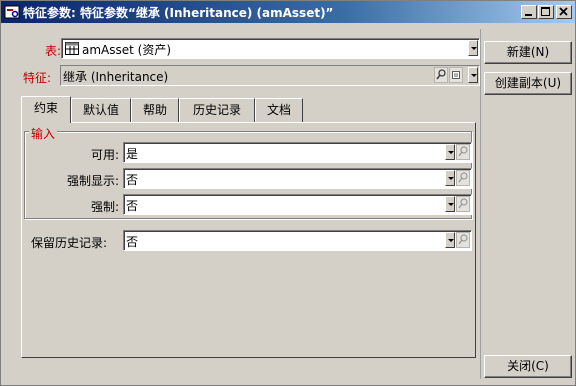  I want to click on force-display-dropdown-button, so click(450, 178).